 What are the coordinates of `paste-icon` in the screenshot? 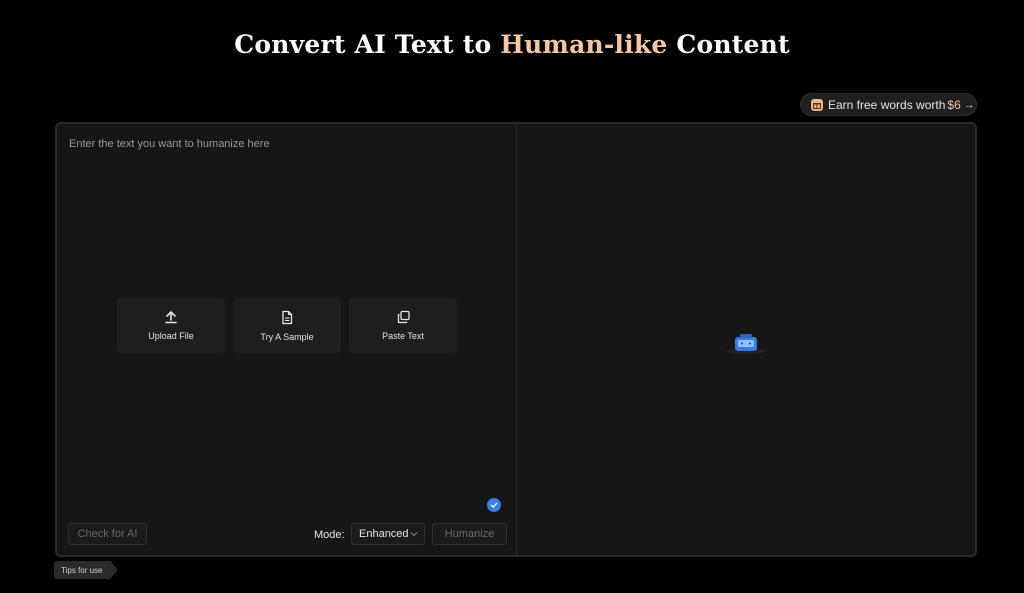 It's located at (403, 317).